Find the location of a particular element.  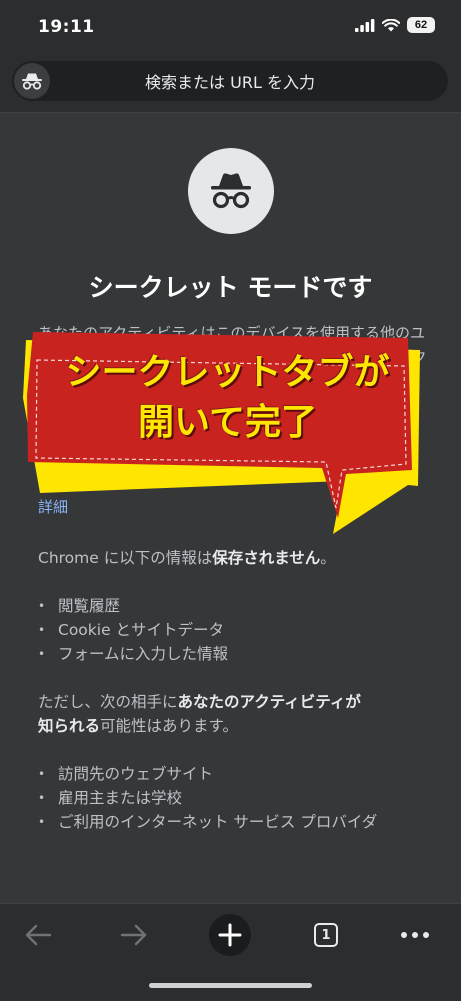

tab-switcher-button: 1 is located at coordinates (326, 935).